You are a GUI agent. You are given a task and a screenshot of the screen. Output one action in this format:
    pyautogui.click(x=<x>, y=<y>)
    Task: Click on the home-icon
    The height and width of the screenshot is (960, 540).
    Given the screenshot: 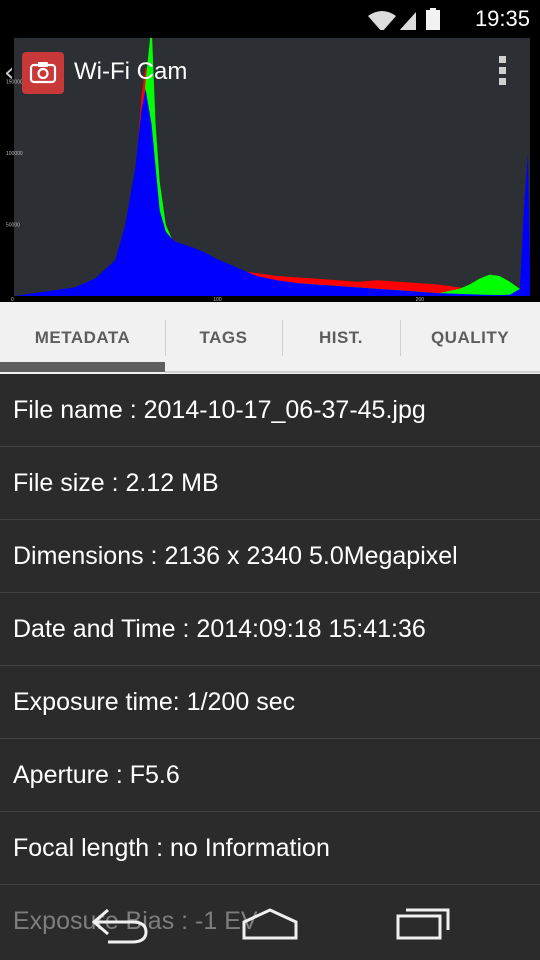 What is the action you would take?
    pyautogui.click(x=270, y=923)
    